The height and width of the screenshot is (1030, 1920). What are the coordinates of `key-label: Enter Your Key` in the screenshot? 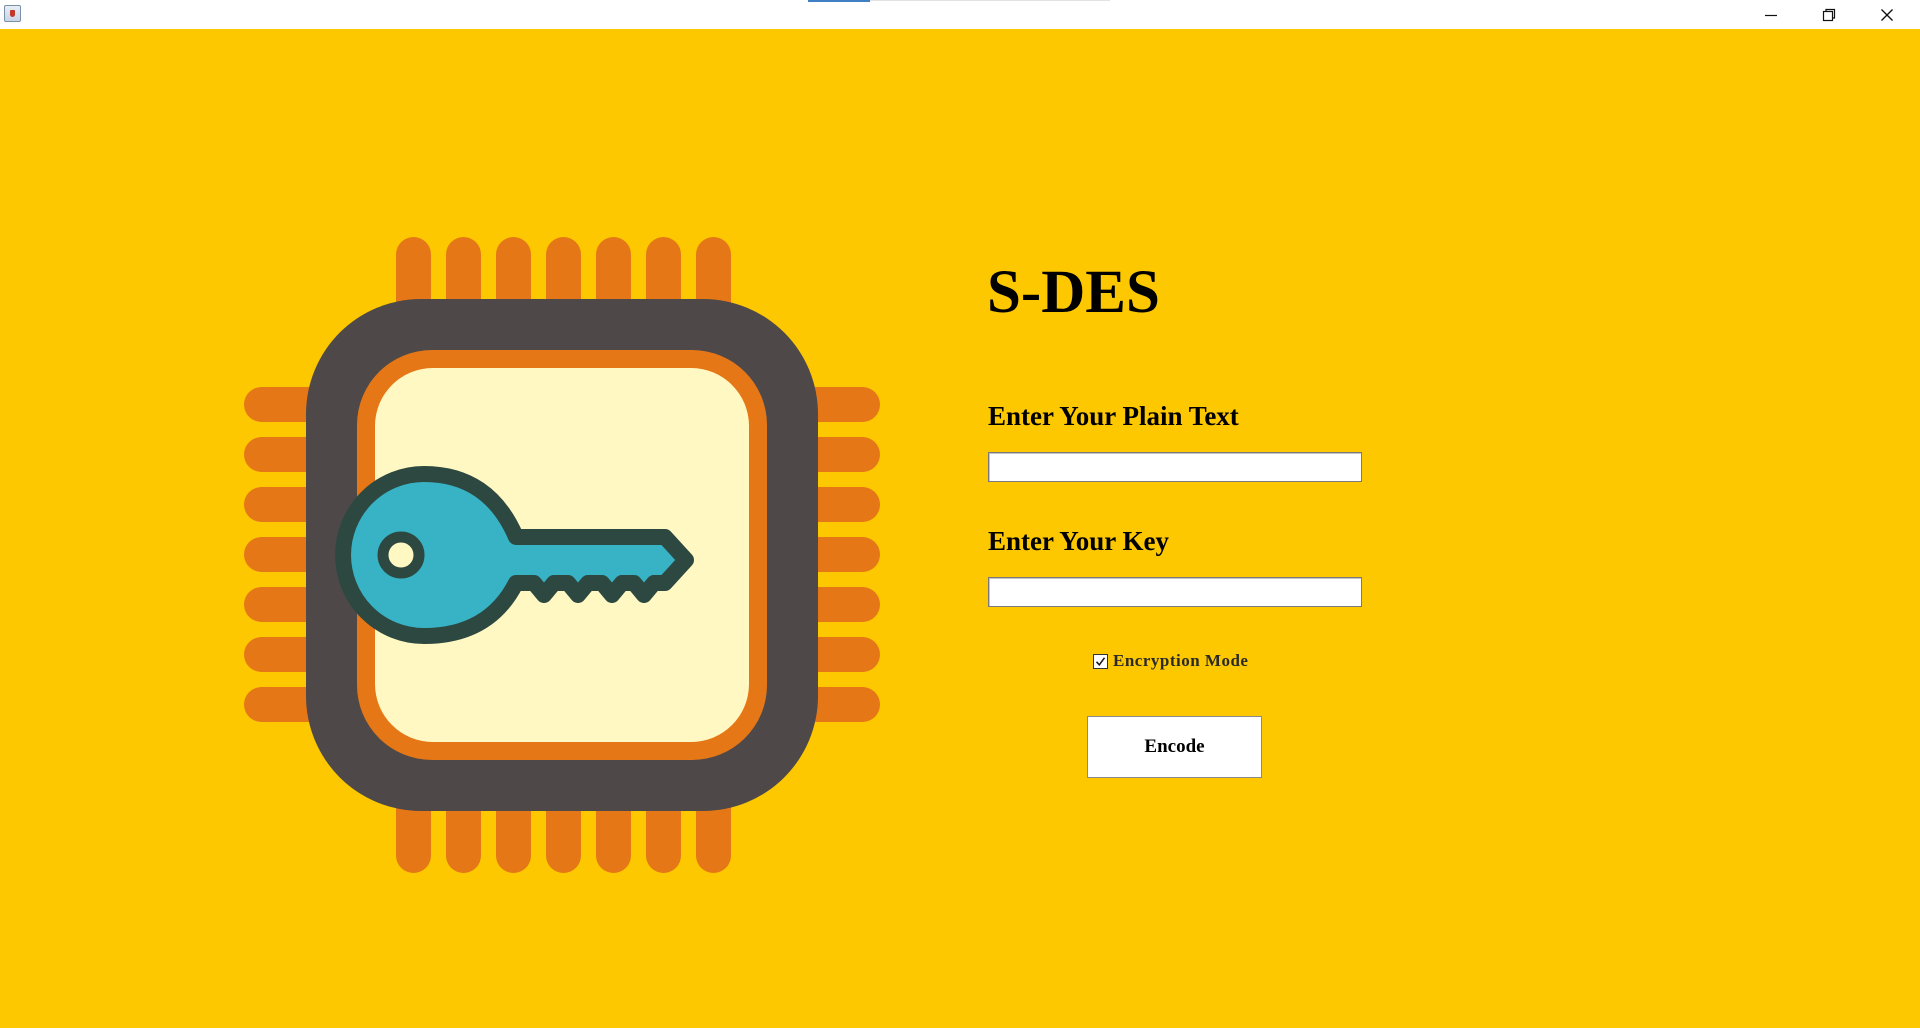 It's located at (1078, 541).